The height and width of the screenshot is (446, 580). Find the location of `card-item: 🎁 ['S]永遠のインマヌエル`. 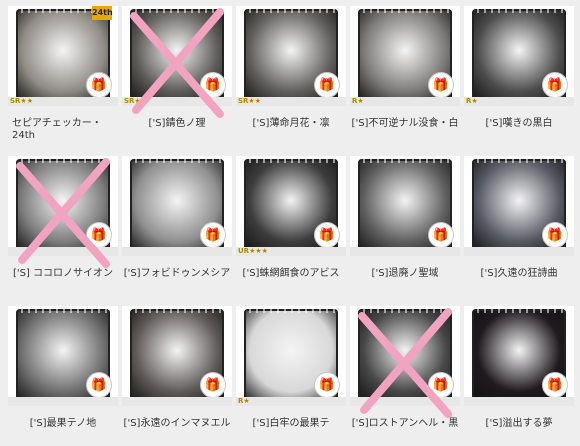

card-item: 🎁 ['S]永遠のインマヌエル is located at coordinates (177, 376).